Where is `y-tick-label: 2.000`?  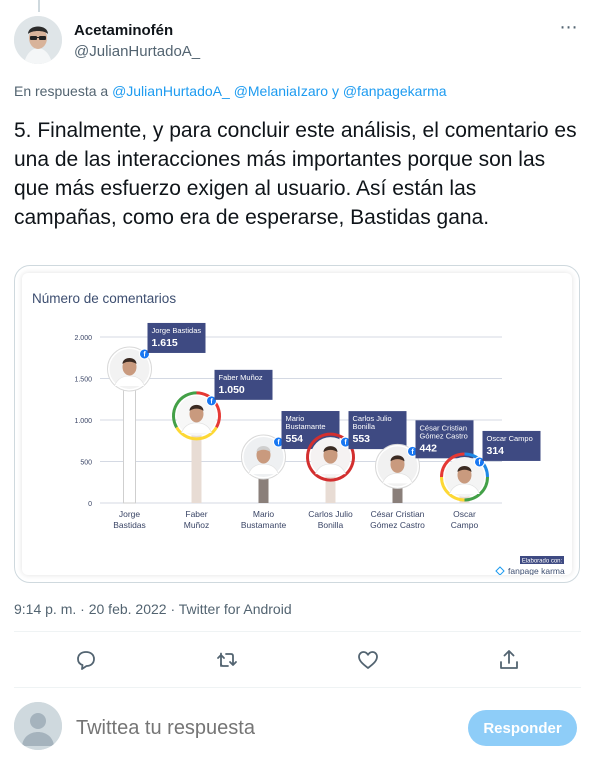
y-tick-label: 2.000 is located at coordinates (83, 338).